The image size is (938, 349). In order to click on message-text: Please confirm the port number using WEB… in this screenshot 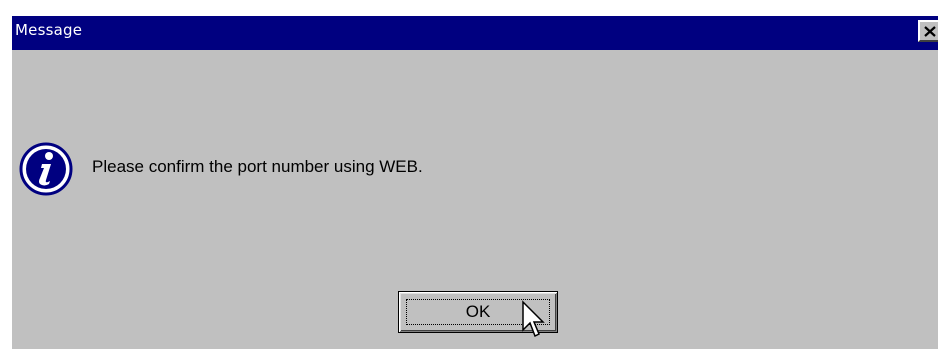, I will do `click(257, 166)`.